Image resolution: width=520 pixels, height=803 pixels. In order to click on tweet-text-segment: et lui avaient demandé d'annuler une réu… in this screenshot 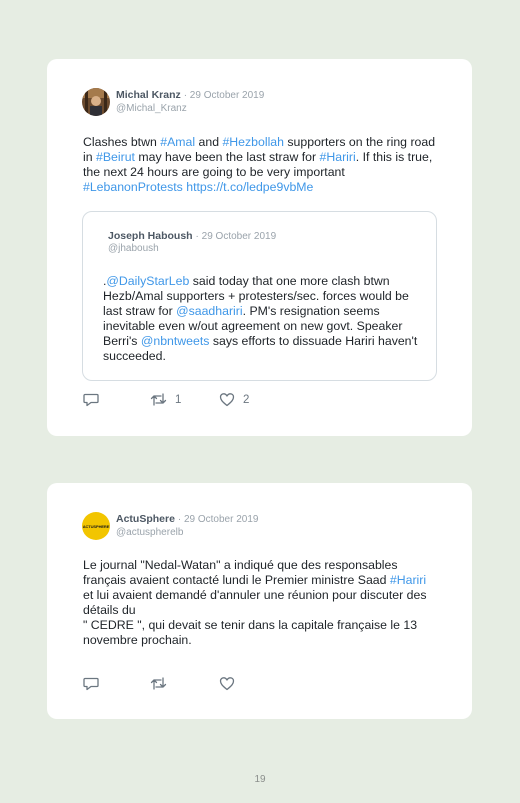, I will do `click(255, 617)`.